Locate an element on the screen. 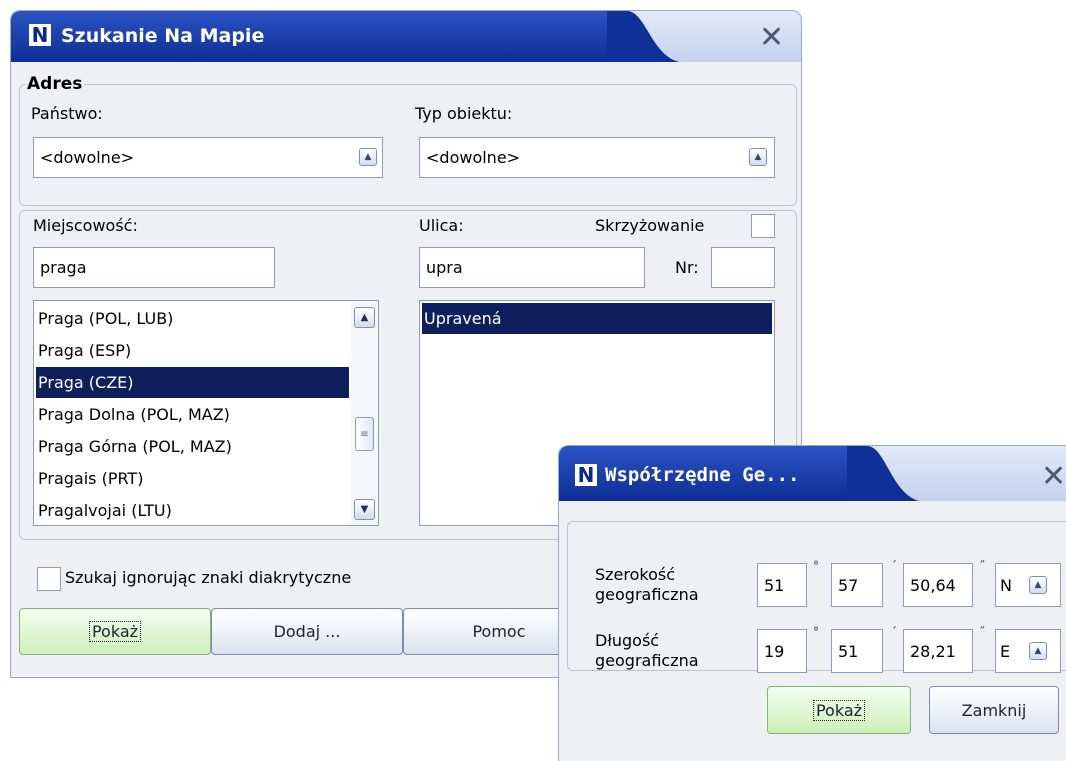 Image resolution: width=1066 pixels, height=761 pixels. country-select-value: <dowolne> is located at coordinates (87, 157).